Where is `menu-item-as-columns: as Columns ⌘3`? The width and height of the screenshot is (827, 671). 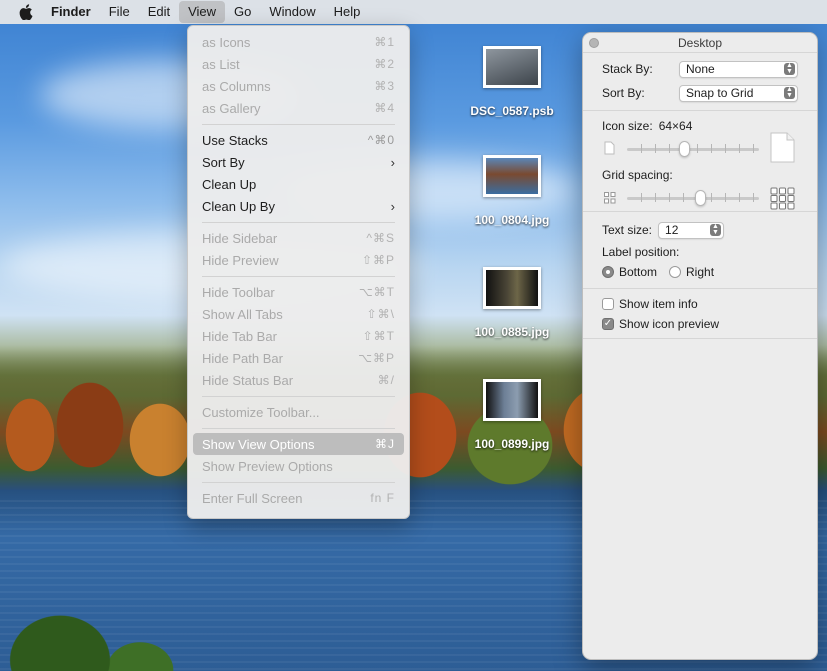 menu-item-as-columns: as Columns ⌘3 is located at coordinates (298, 86).